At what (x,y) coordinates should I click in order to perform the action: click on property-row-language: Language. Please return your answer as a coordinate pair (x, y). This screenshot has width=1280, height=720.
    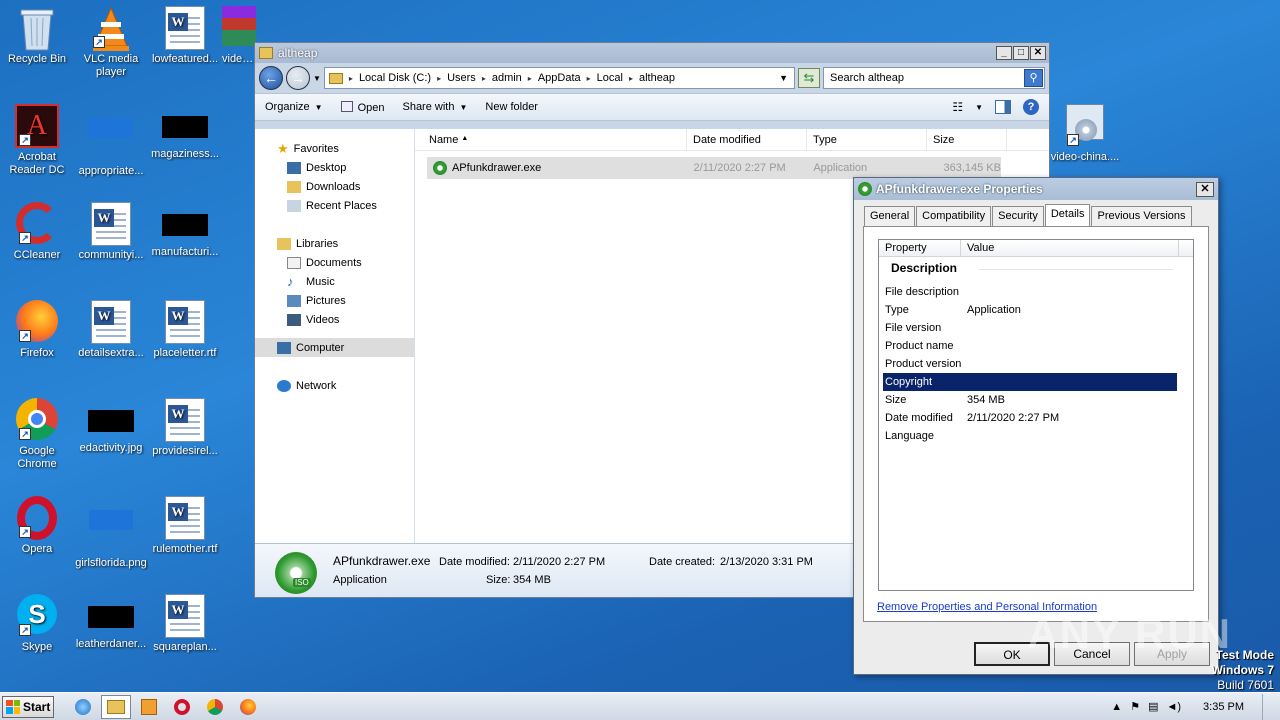
    Looking at the image, I should click on (1030, 436).